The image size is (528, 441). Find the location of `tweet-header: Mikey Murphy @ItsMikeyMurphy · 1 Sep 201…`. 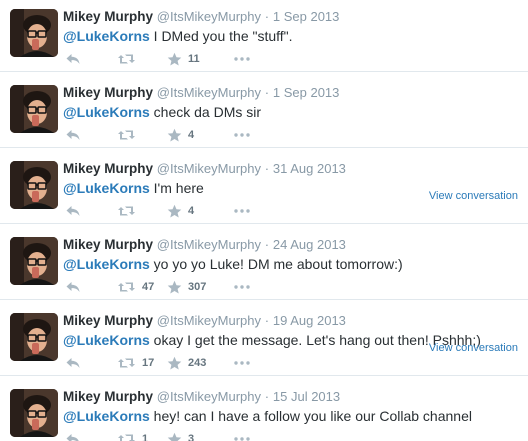

tweet-header: Mikey Murphy @ItsMikeyMurphy · 1 Sep 201… is located at coordinates (201, 93).